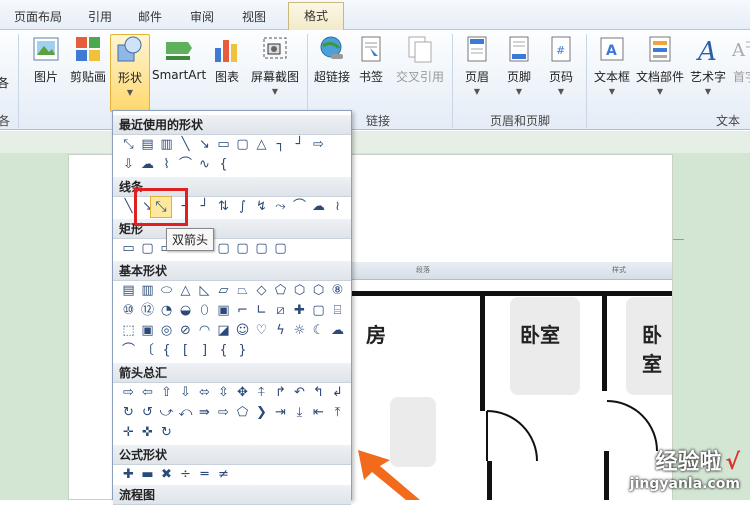 The image size is (750, 505). I want to click on picture-button: 图片, so click(46, 59).